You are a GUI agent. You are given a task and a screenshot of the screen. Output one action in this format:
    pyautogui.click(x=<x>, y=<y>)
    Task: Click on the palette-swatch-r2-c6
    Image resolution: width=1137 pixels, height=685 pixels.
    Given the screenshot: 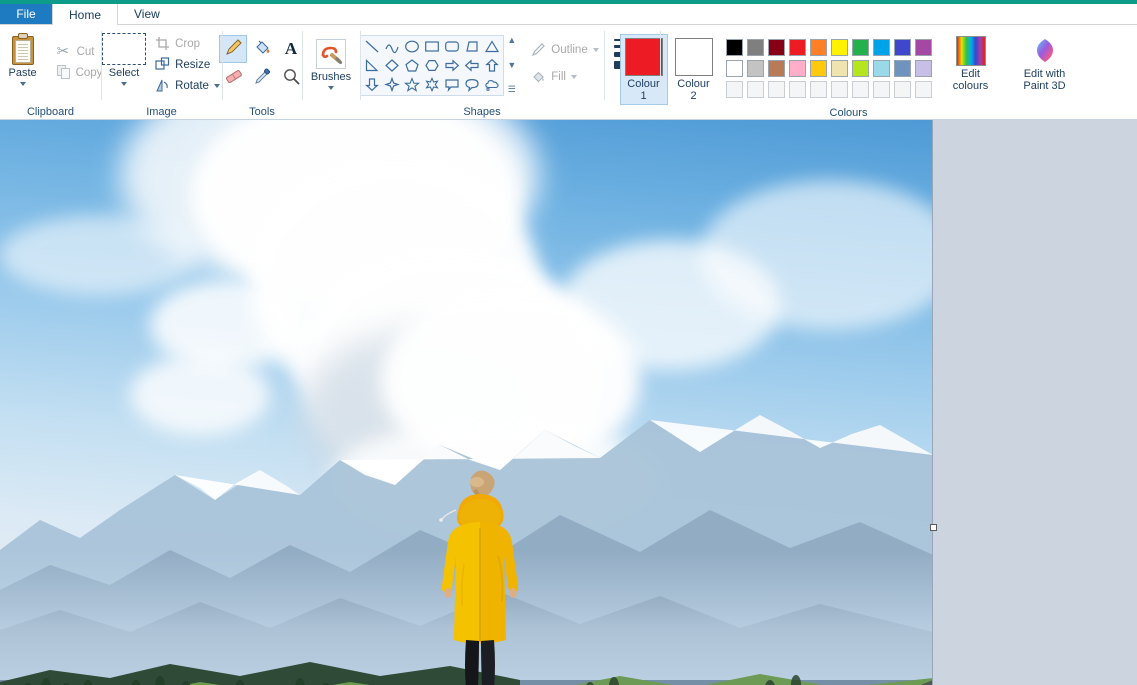 What is the action you would take?
    pyautogui.click(x=839, y=68)
    